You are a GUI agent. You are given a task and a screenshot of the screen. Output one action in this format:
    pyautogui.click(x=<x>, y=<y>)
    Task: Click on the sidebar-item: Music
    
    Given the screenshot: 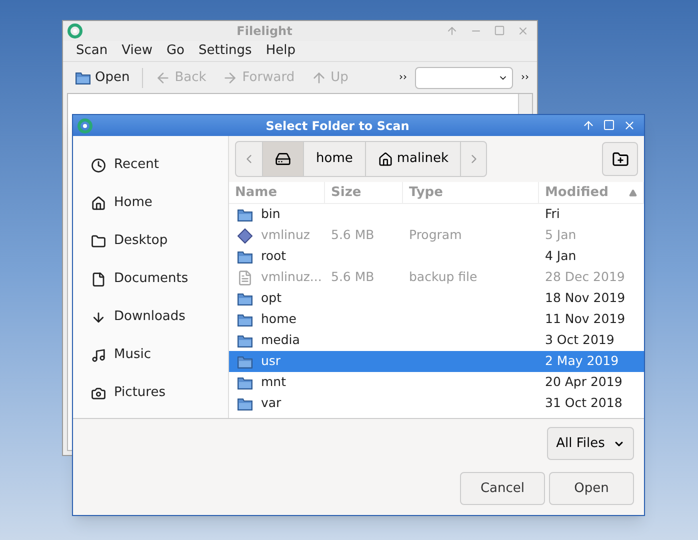 What is the action you would take?
    pyautogui.click(x=150, y=355)
    